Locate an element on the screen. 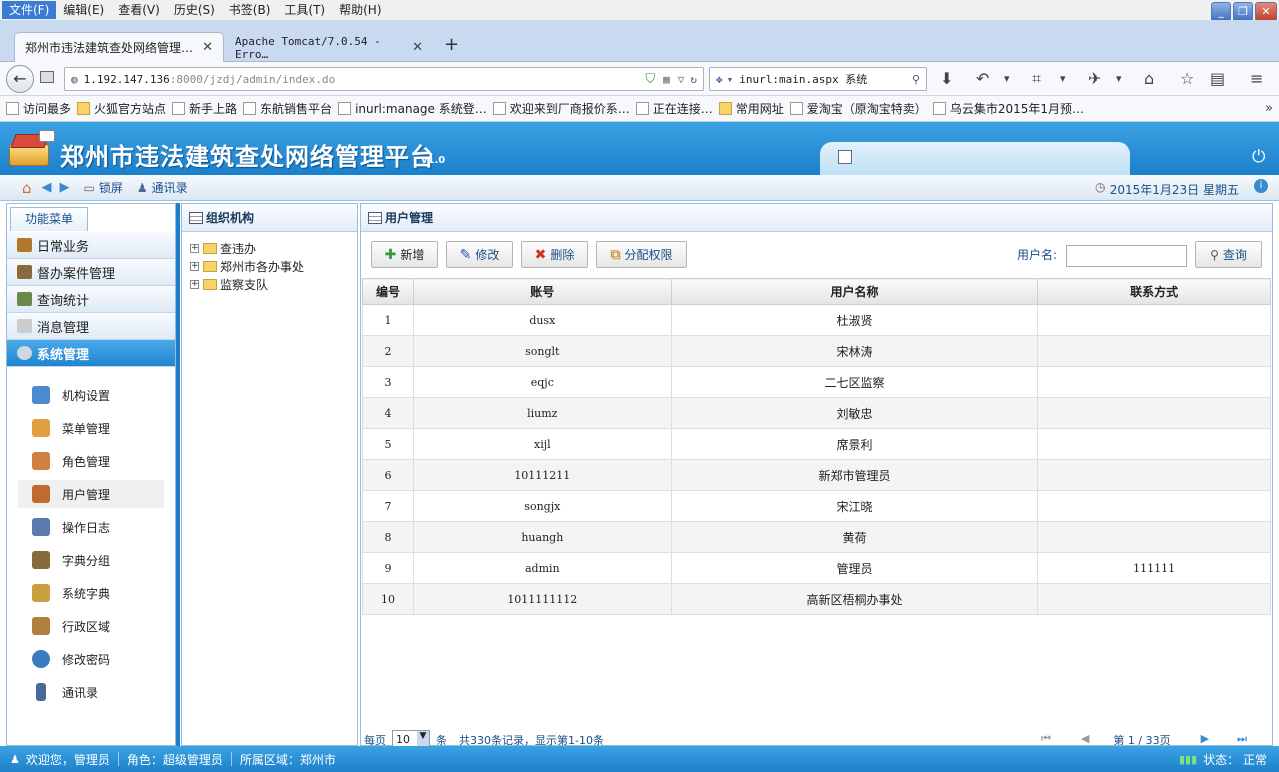 Image resolution: width=1279 pixels, height=772 pixels. table-row: 1 dusx 杜淑贤 is located at coordinates (816, 320).